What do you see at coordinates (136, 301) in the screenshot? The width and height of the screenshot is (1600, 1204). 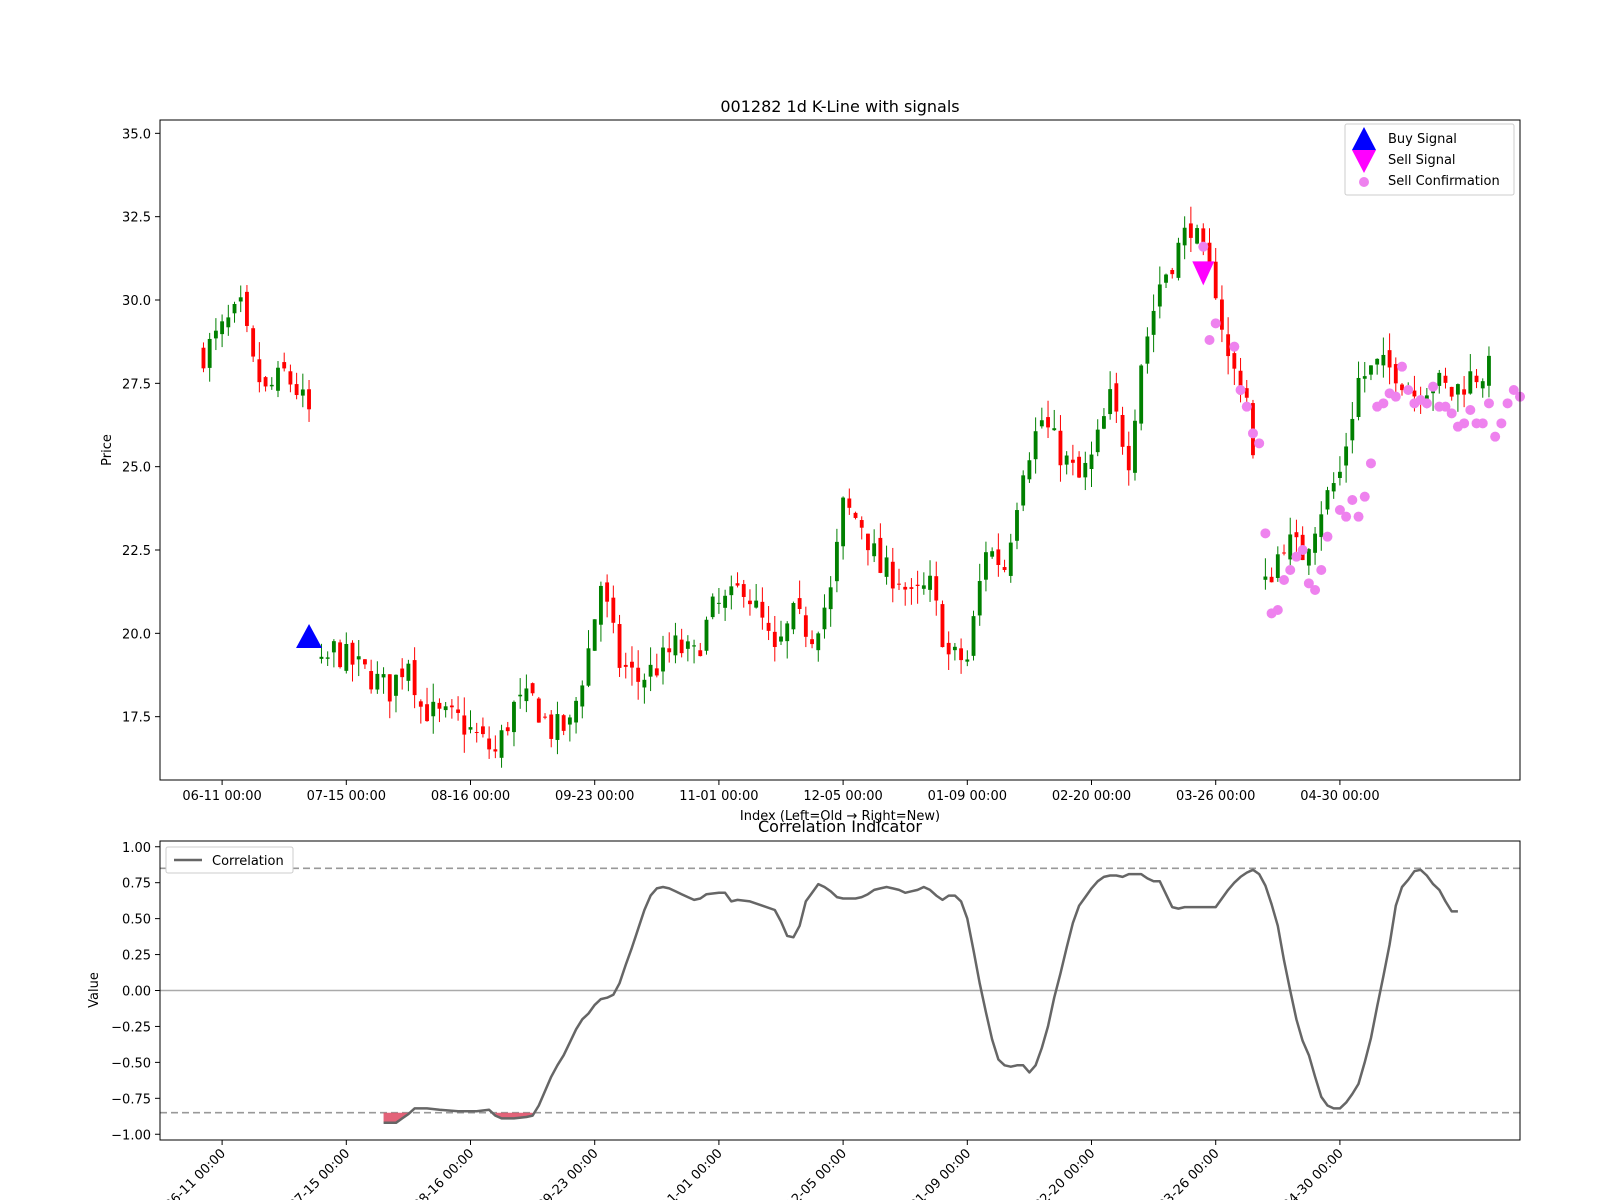 I see `price-y-tick-label: 30.0` at bounding box center [136, 301].